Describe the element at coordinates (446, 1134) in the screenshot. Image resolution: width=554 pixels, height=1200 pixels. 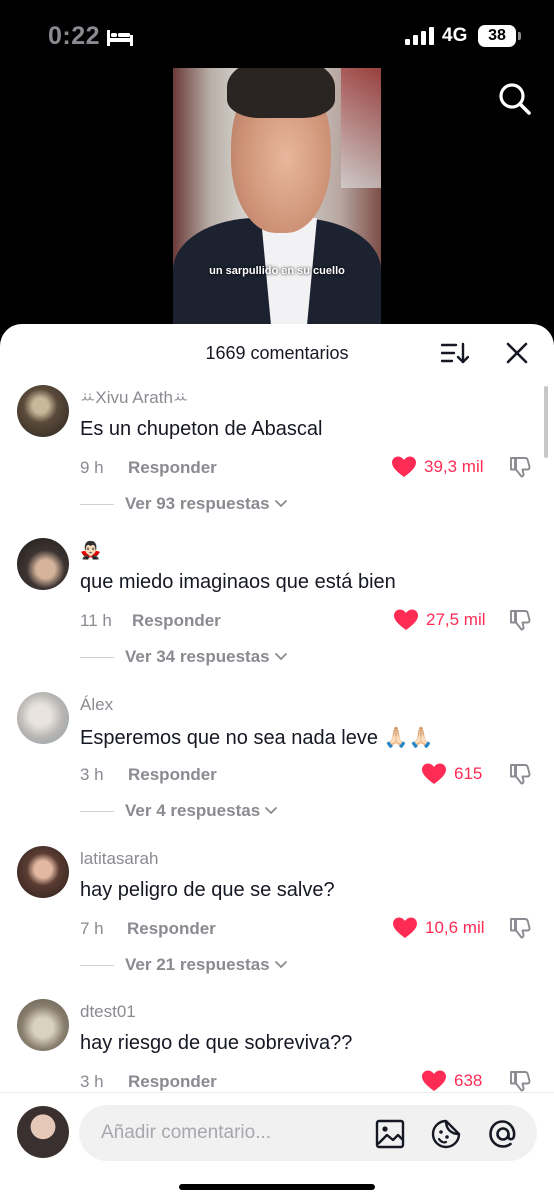
I see `sticker-icon` at that location.